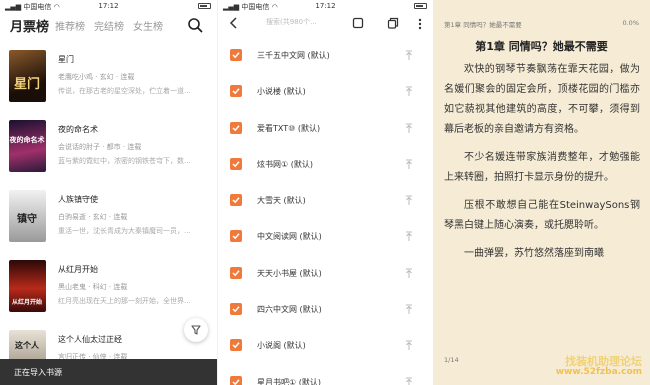 Image resolution: width=650 pixels, height=385 pixels. What do you see at coordinates (27, 345) in the screenshot?
I see `svg-text: 这个人` at bounding box center [27, 345].